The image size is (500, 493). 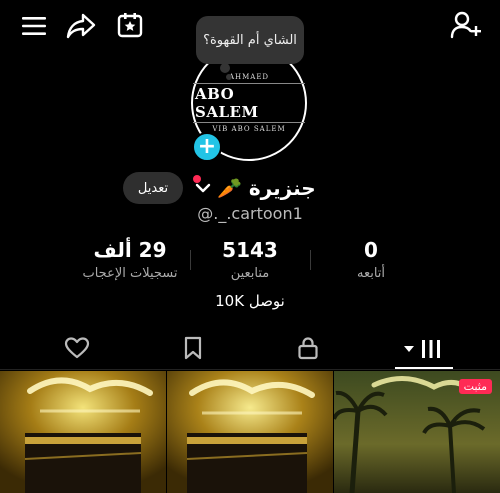 I want to click on name-row: جنزيرة 🥕, so click(x=255, y=188).